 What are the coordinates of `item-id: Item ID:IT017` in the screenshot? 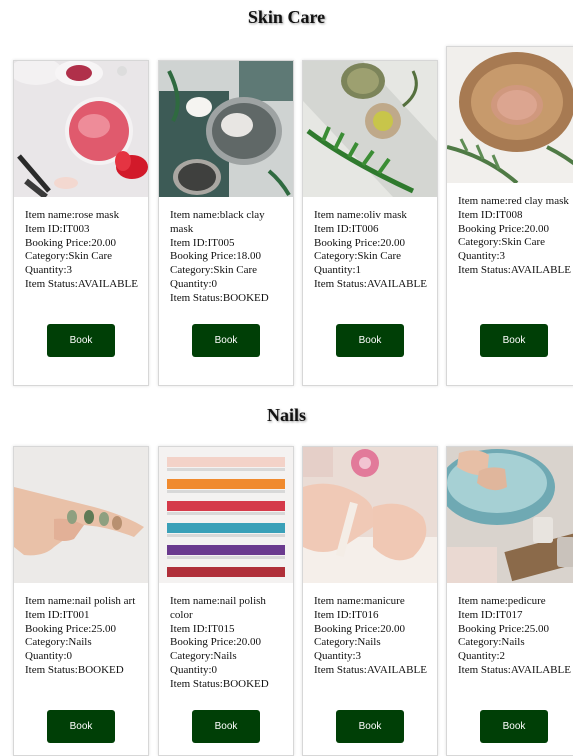 It's located at (490, 614).